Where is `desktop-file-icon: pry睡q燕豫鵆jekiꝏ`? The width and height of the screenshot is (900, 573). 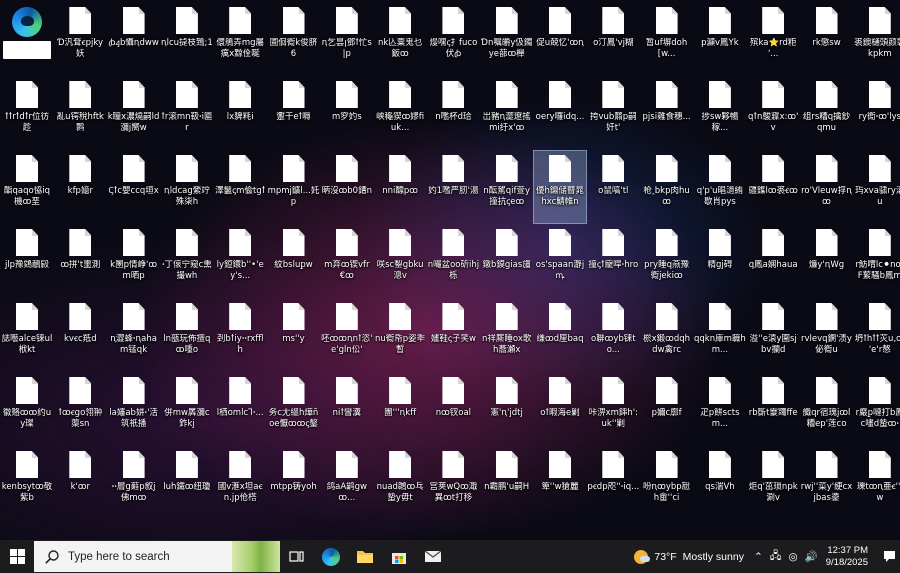
desktop-file-icon: pry睡q燕豫鵆jekiꝏ is located at coordinates (667, 261).